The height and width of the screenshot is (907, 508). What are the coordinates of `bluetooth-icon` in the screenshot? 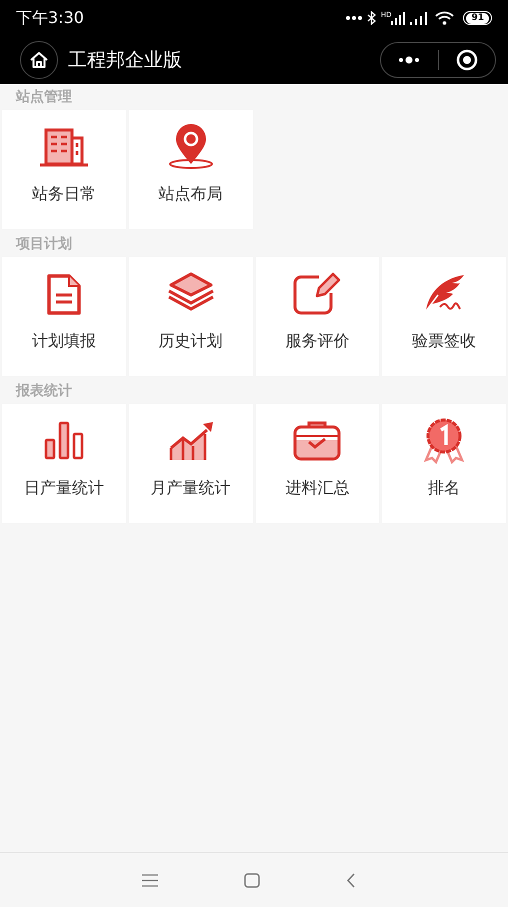 It's located at (371, 18).